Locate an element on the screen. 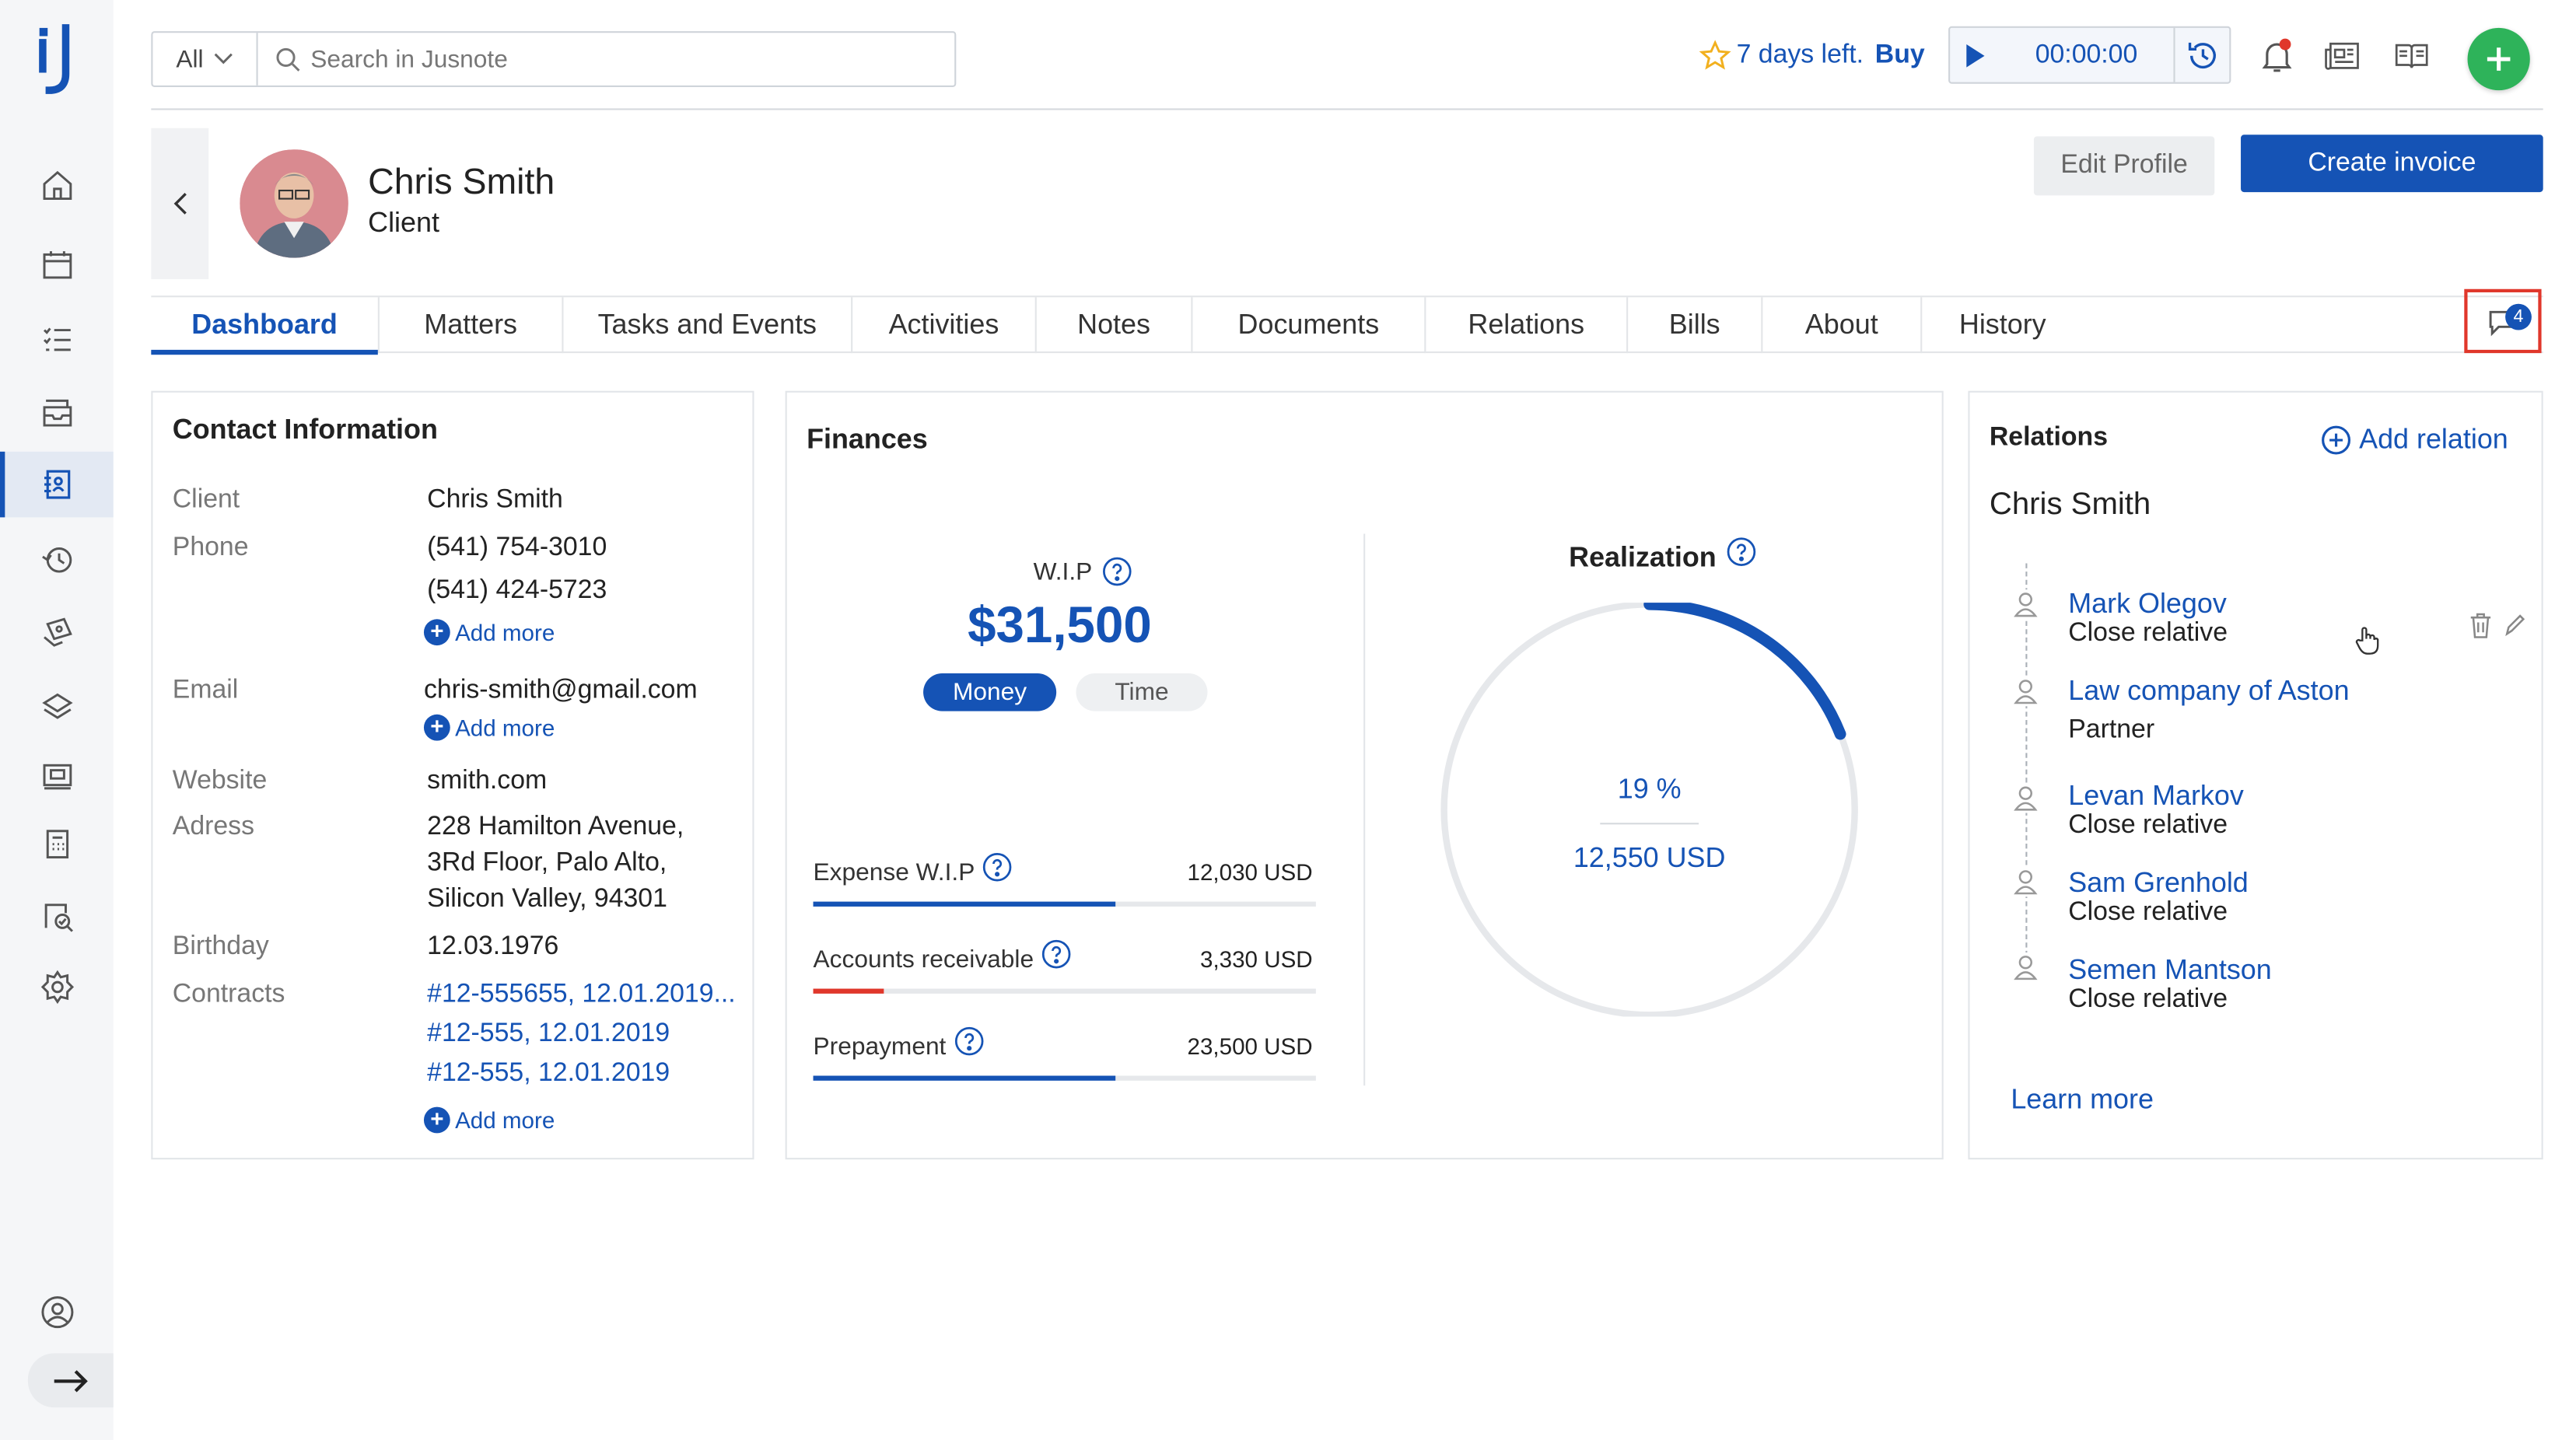 This screenshot has width=2576, height=1440. birthday-label: Birthday is located at coordinates (220, 947).